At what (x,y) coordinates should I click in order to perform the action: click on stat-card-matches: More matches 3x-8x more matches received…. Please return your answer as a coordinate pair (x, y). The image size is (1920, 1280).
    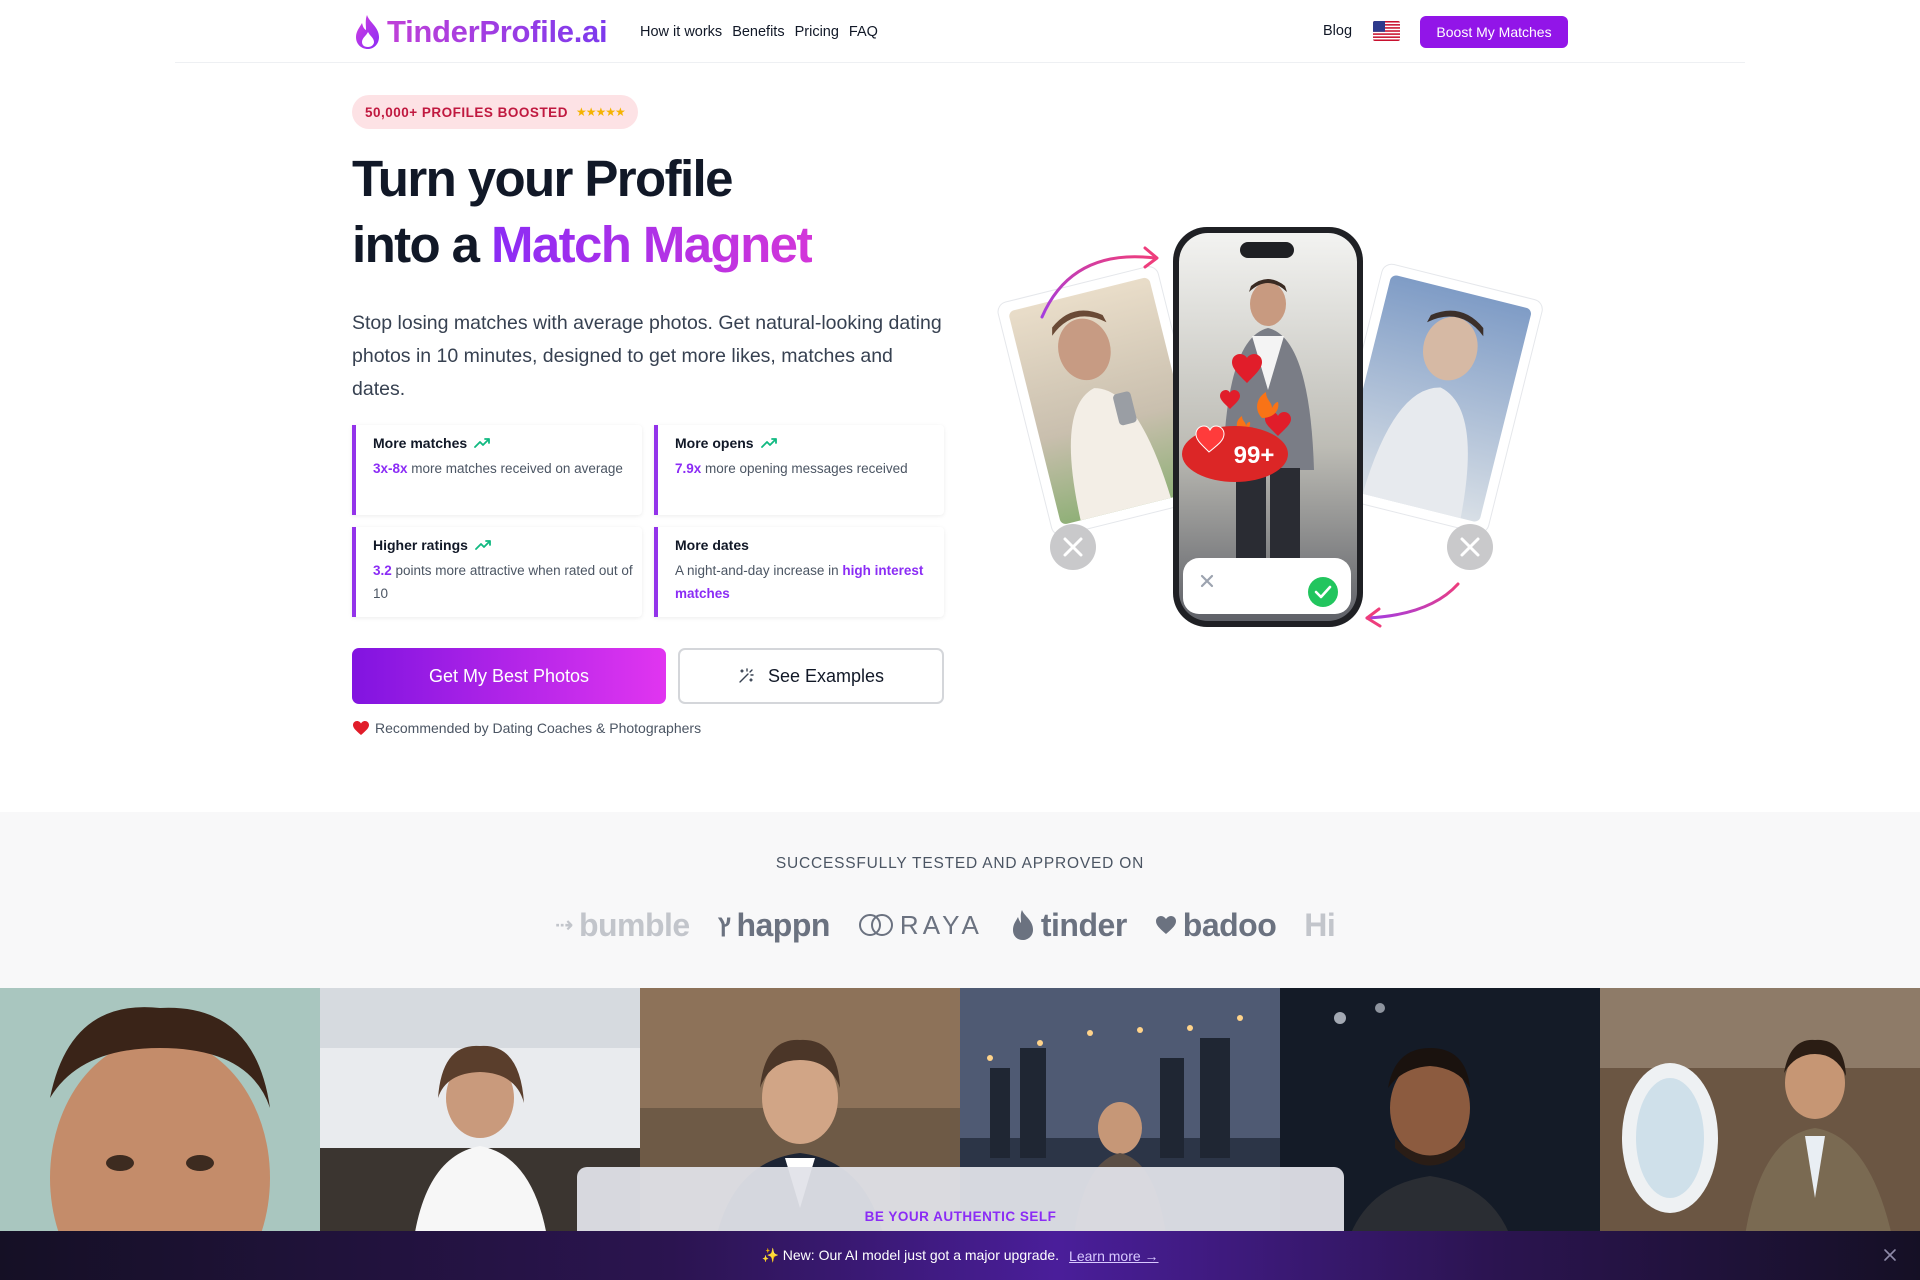
    Looking at the image, I should click on (497, 470).